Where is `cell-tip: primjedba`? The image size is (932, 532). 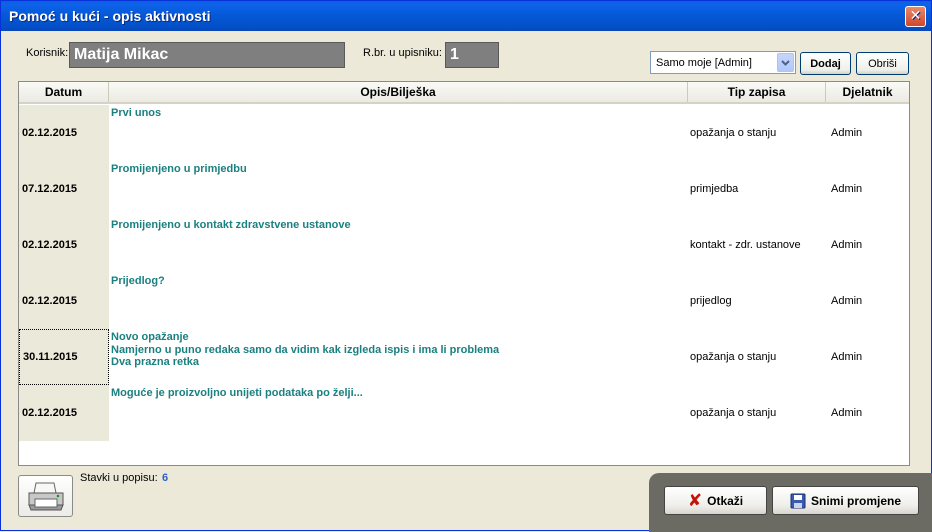
cell-tip: primjedba is located at coordinates (714, 189).